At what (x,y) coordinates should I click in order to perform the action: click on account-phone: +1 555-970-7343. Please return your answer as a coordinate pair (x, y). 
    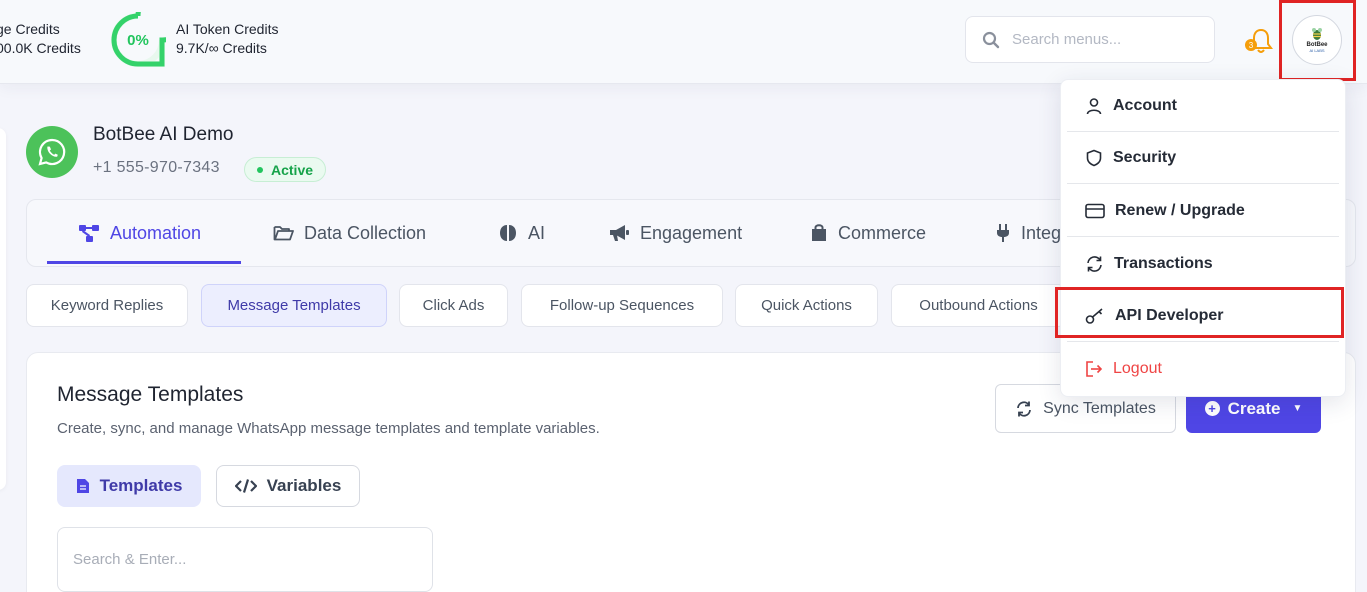
    Looking at the image, I should click on (156, 167).